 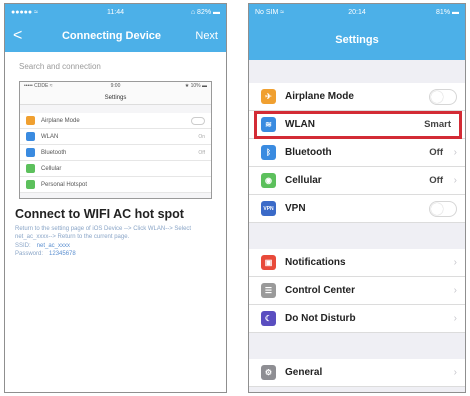 What do you see at coordinates (30, 152) in the screenshot?
I see `mini-bluetooth-icon` at bounding box center [30, 152].